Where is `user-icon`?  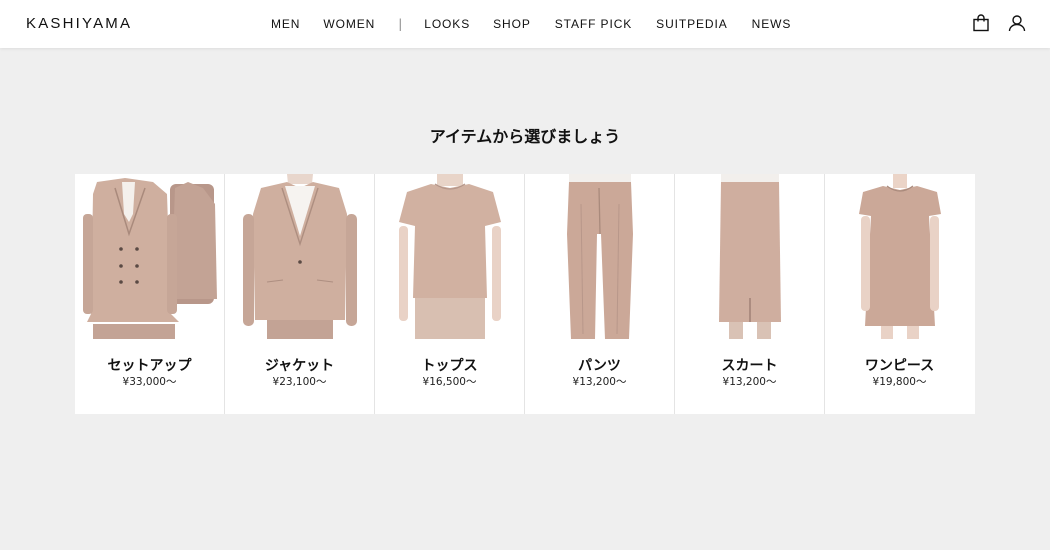 user-icon is located at coordinates (1017, 23).